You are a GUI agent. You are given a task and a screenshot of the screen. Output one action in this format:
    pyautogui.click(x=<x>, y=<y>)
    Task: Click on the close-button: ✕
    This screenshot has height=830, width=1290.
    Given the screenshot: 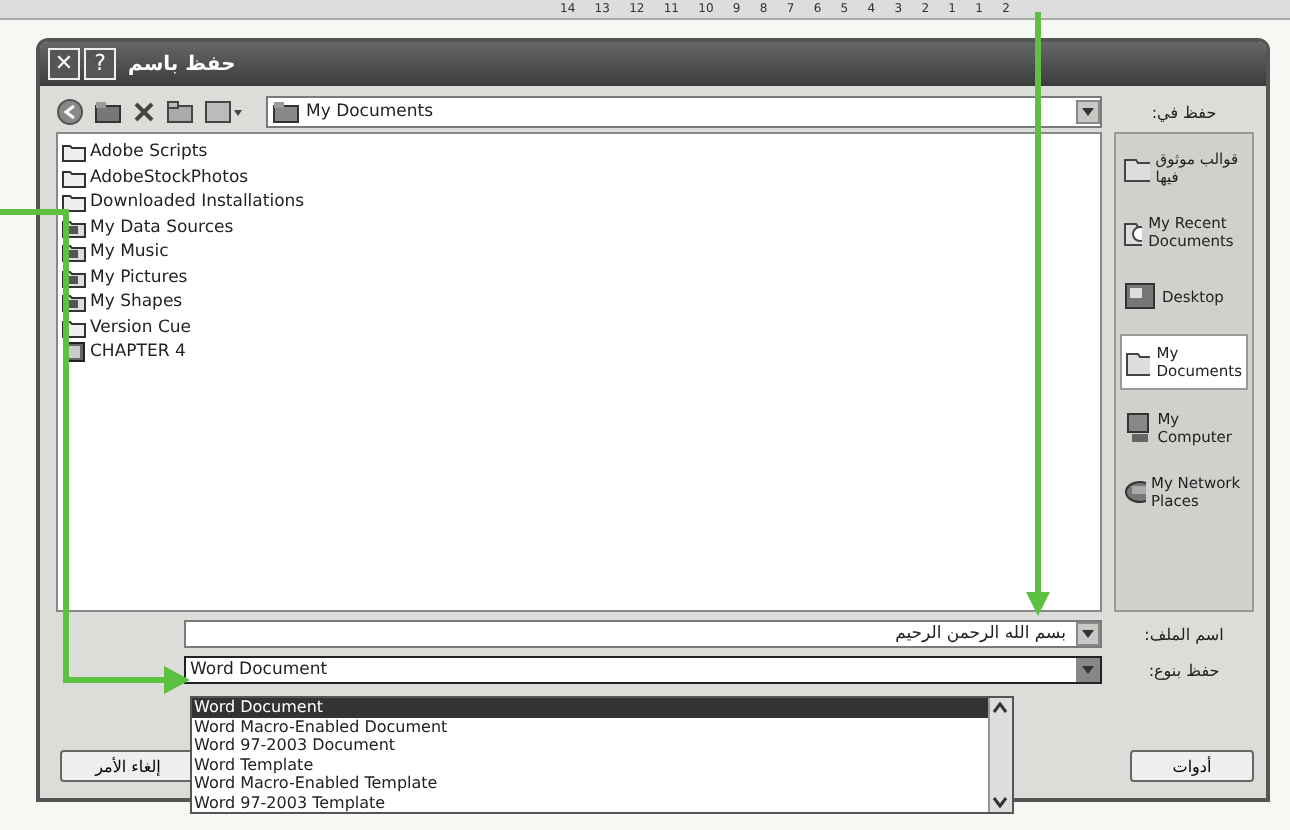 What is the action you would take?
    pyautogui.click(x=64, y=64)
    